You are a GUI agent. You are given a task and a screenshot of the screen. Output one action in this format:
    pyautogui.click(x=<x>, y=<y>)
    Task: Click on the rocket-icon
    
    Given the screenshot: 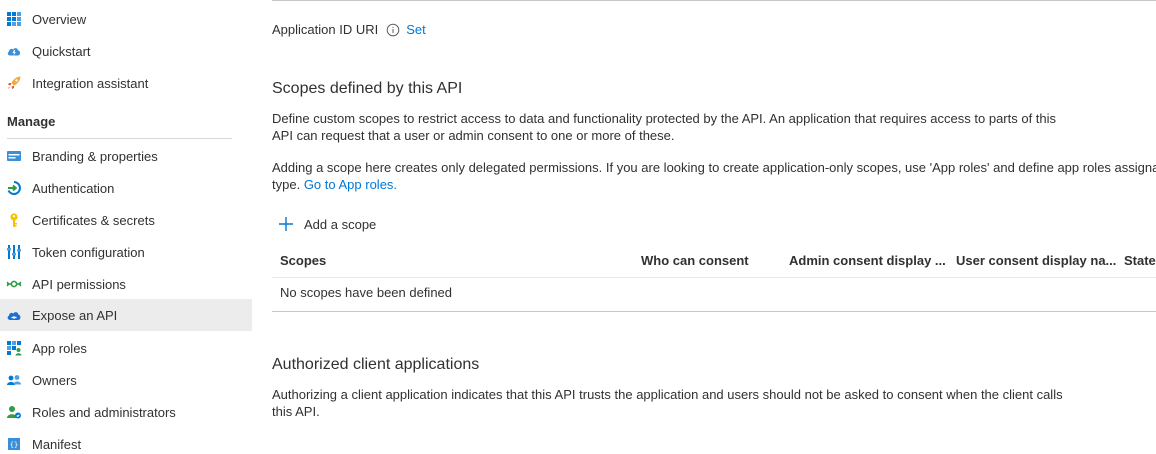 What is the action you would take?
    pyautogui.click(x=14, y=83)
    